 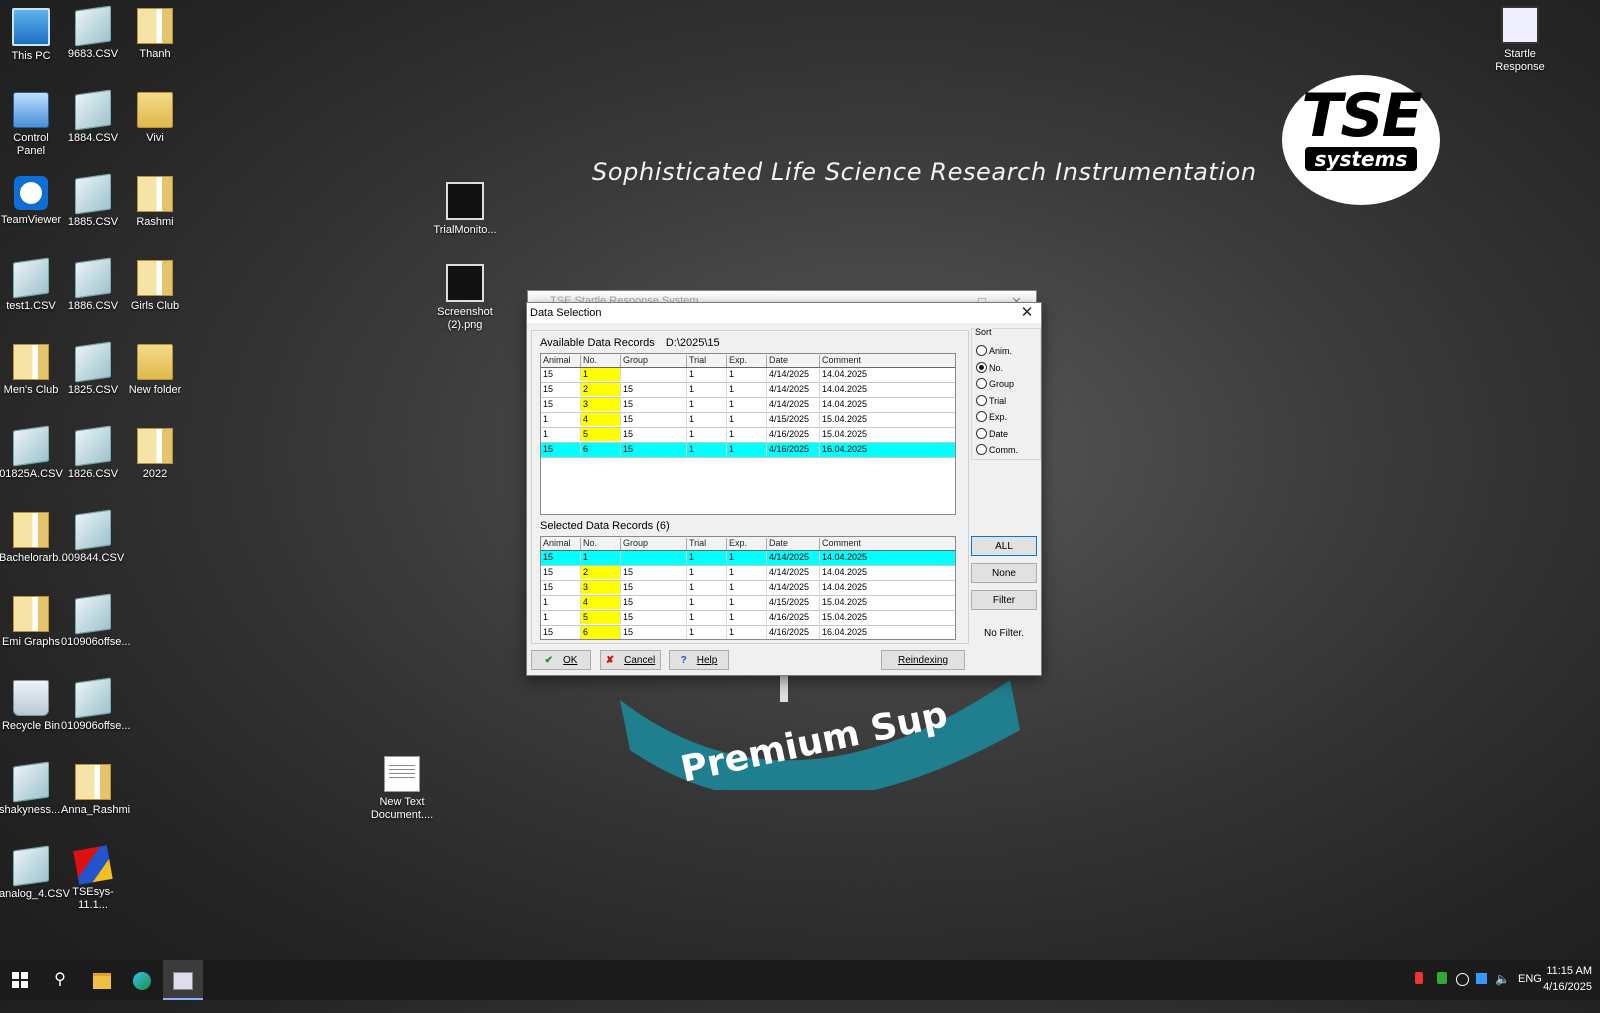 What do you see at coordinates (923, 660) in the screenshot?
I see `reindexing-button: Reindexing` at bounding box center [923, 660].